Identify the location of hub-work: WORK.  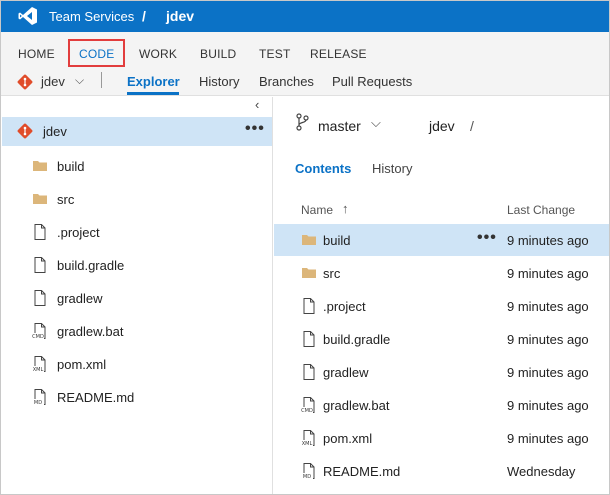
(158, 54).